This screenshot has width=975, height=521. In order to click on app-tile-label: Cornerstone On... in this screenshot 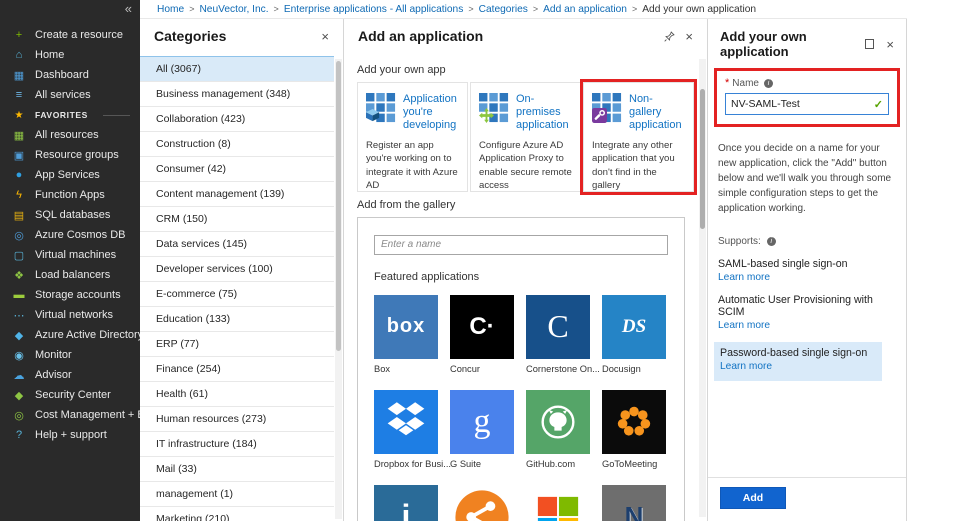, I will do `click(563, 368)`.